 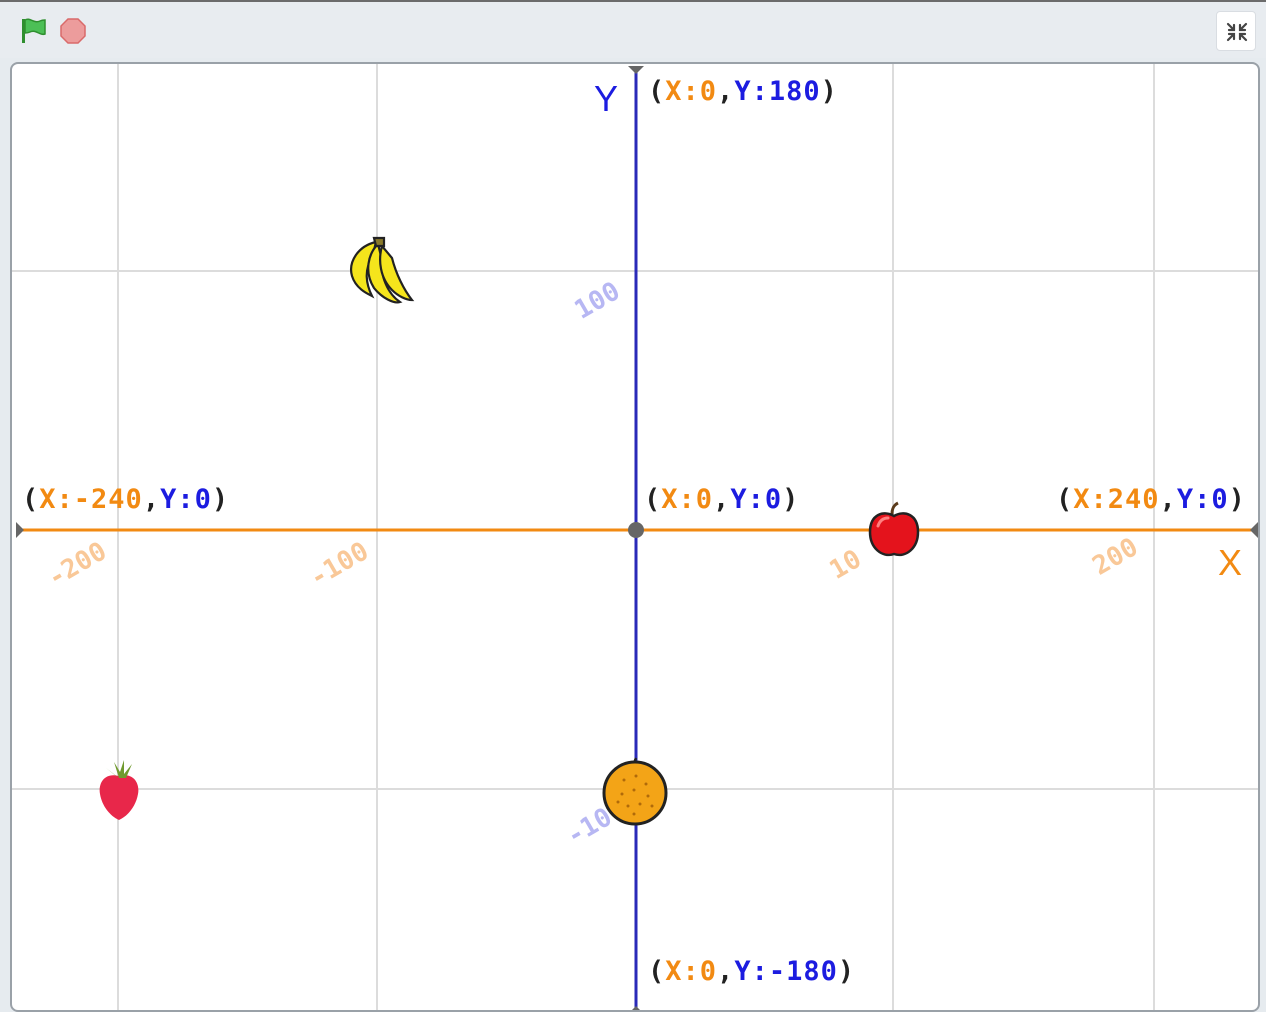 I want to click on x-axis-right-marker, so click(x=1254, y=530).